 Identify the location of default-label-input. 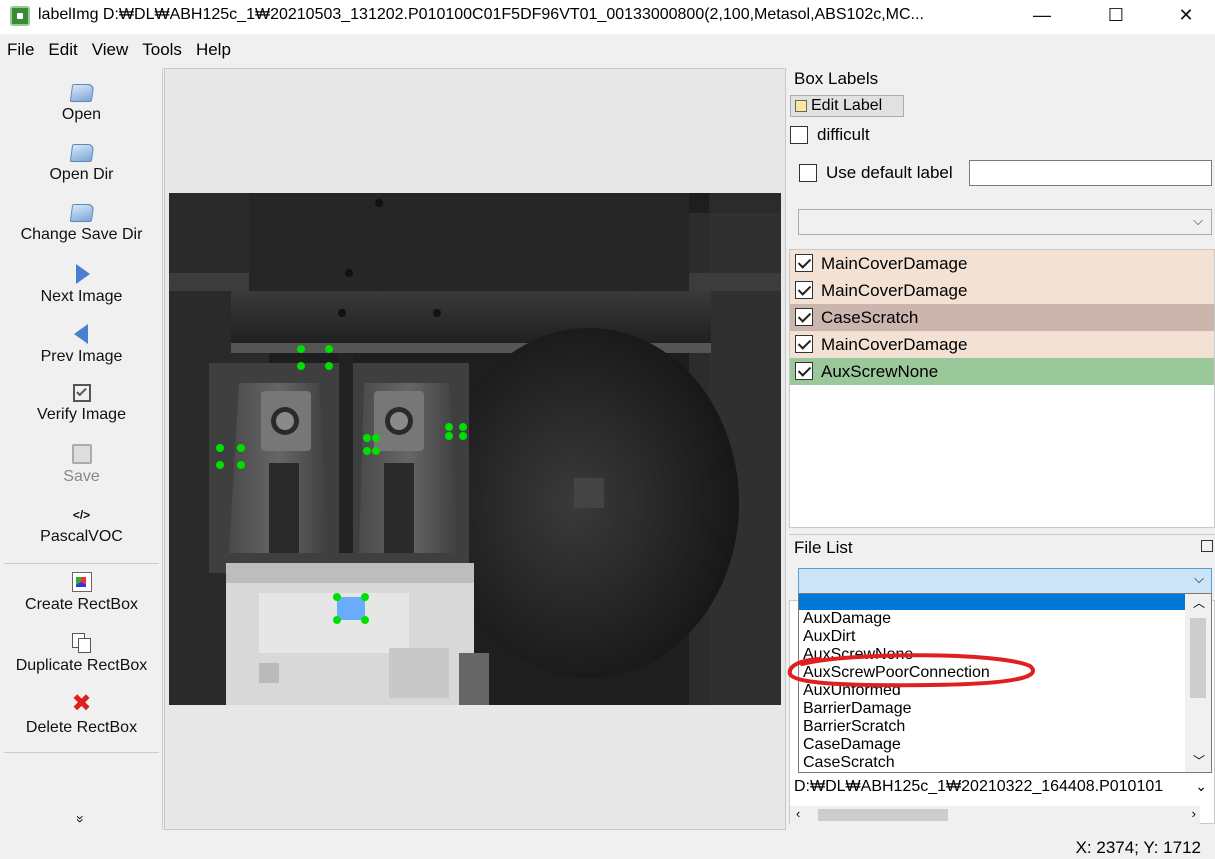
(1090, 173).